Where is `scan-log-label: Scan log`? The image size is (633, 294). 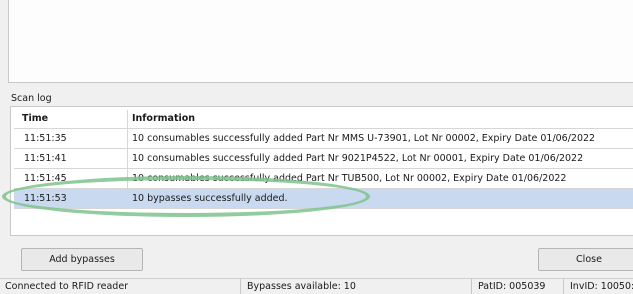 scan-log-label: Scan log is located at coordinates (31, 98).